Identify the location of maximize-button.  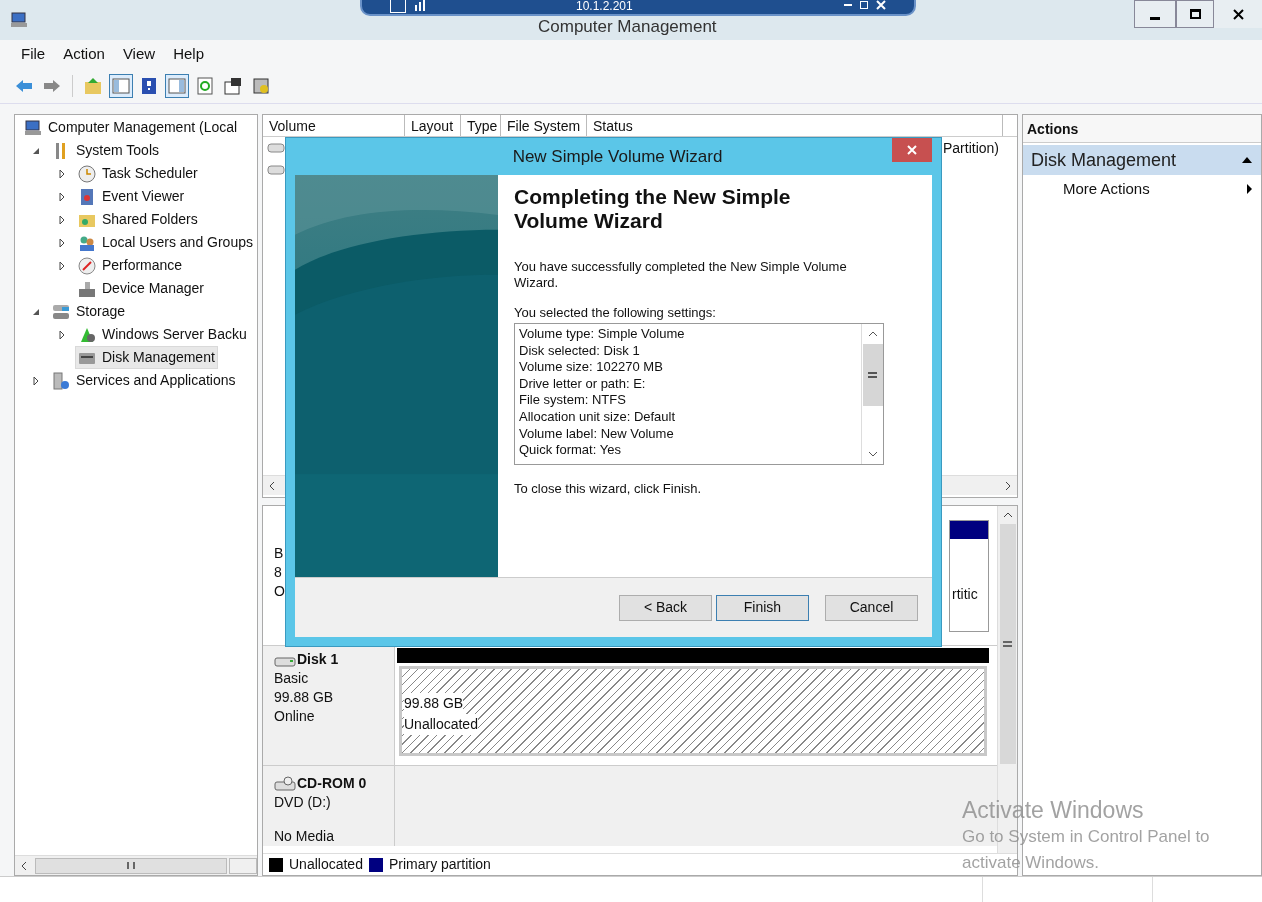
(1195, 14).